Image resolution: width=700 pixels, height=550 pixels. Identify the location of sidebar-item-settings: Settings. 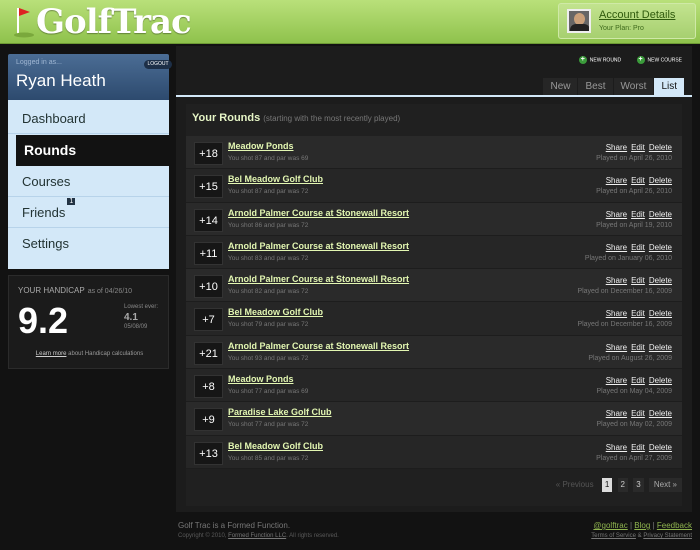
(88, 243).